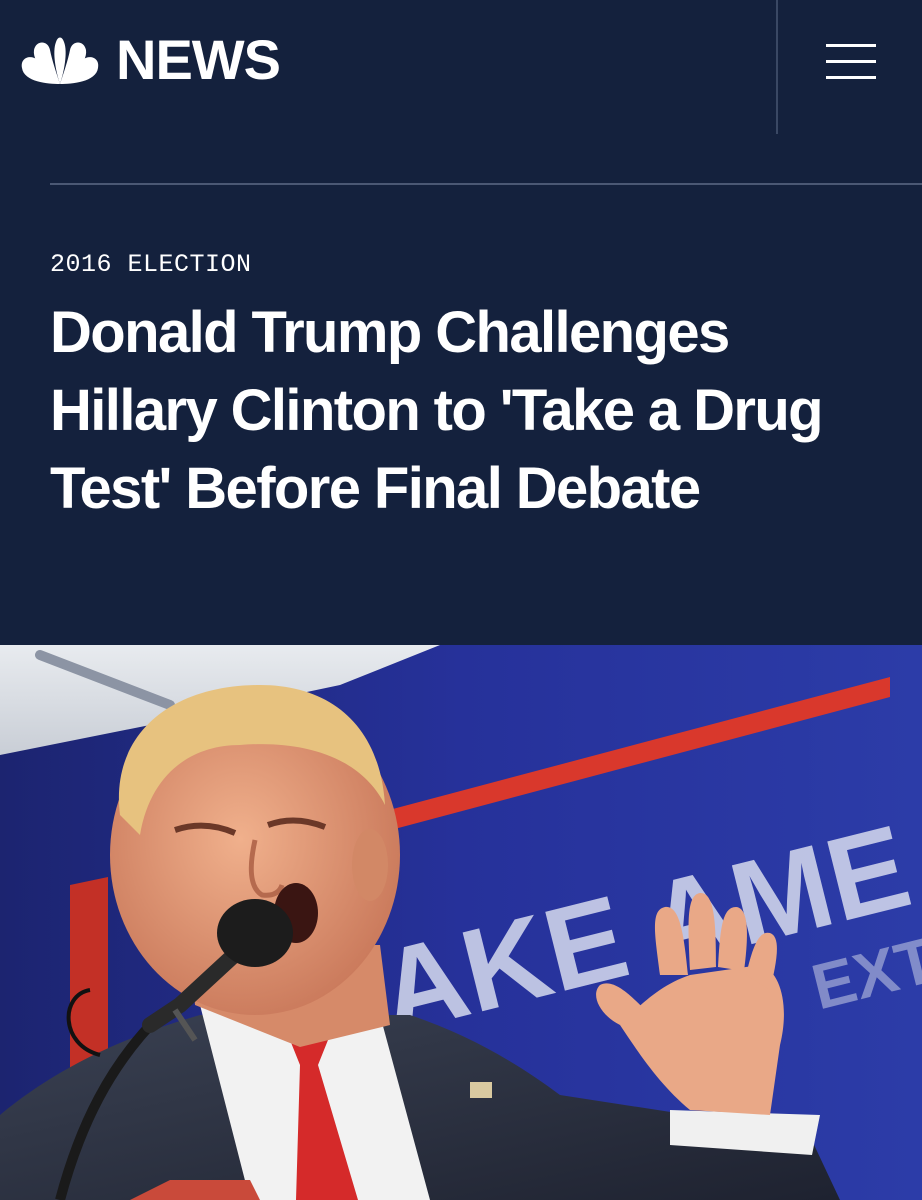  Describe the element at coordinates (255, 933) in the screenshot. I see `microphone` at that location.